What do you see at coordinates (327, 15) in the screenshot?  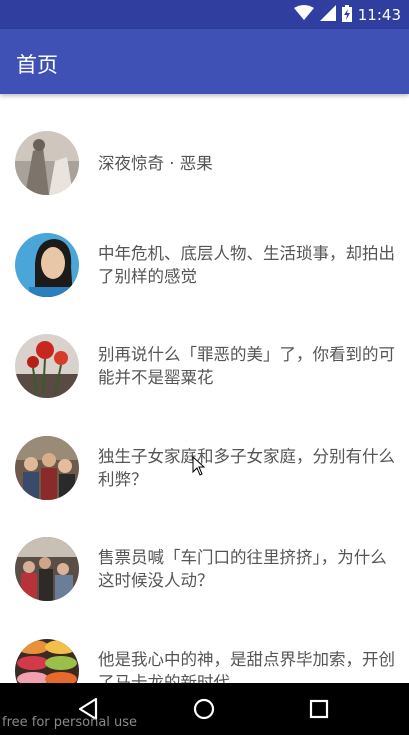 I see `signal-icon` at bounding box center [327, 15].